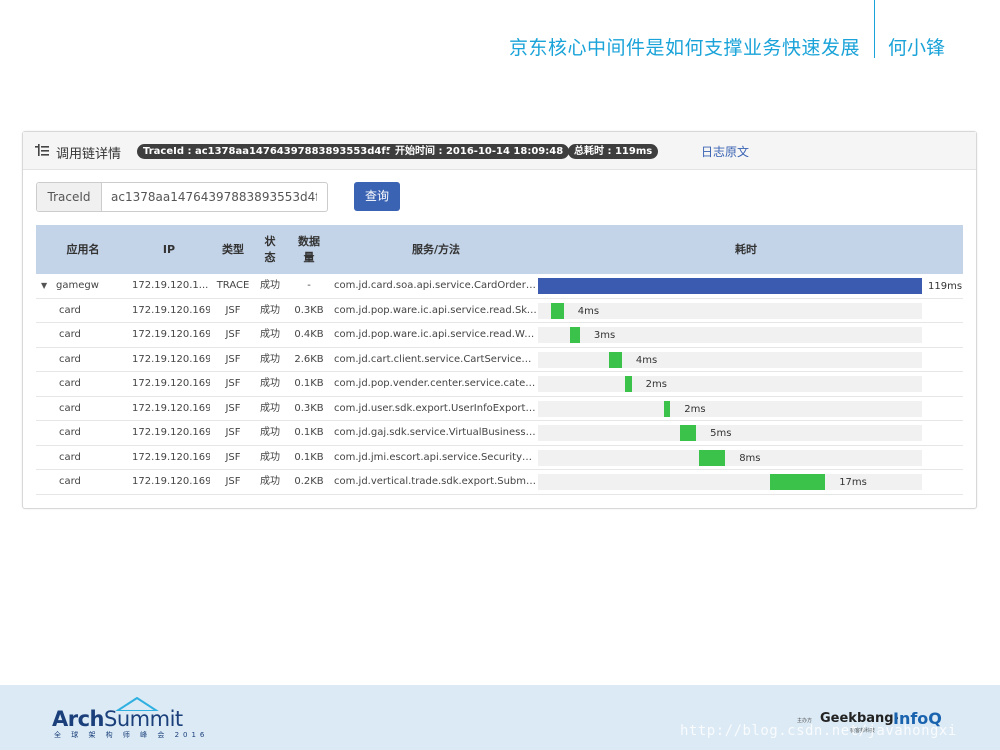  I want to click on cell-data-size: -, so click(309, 285).